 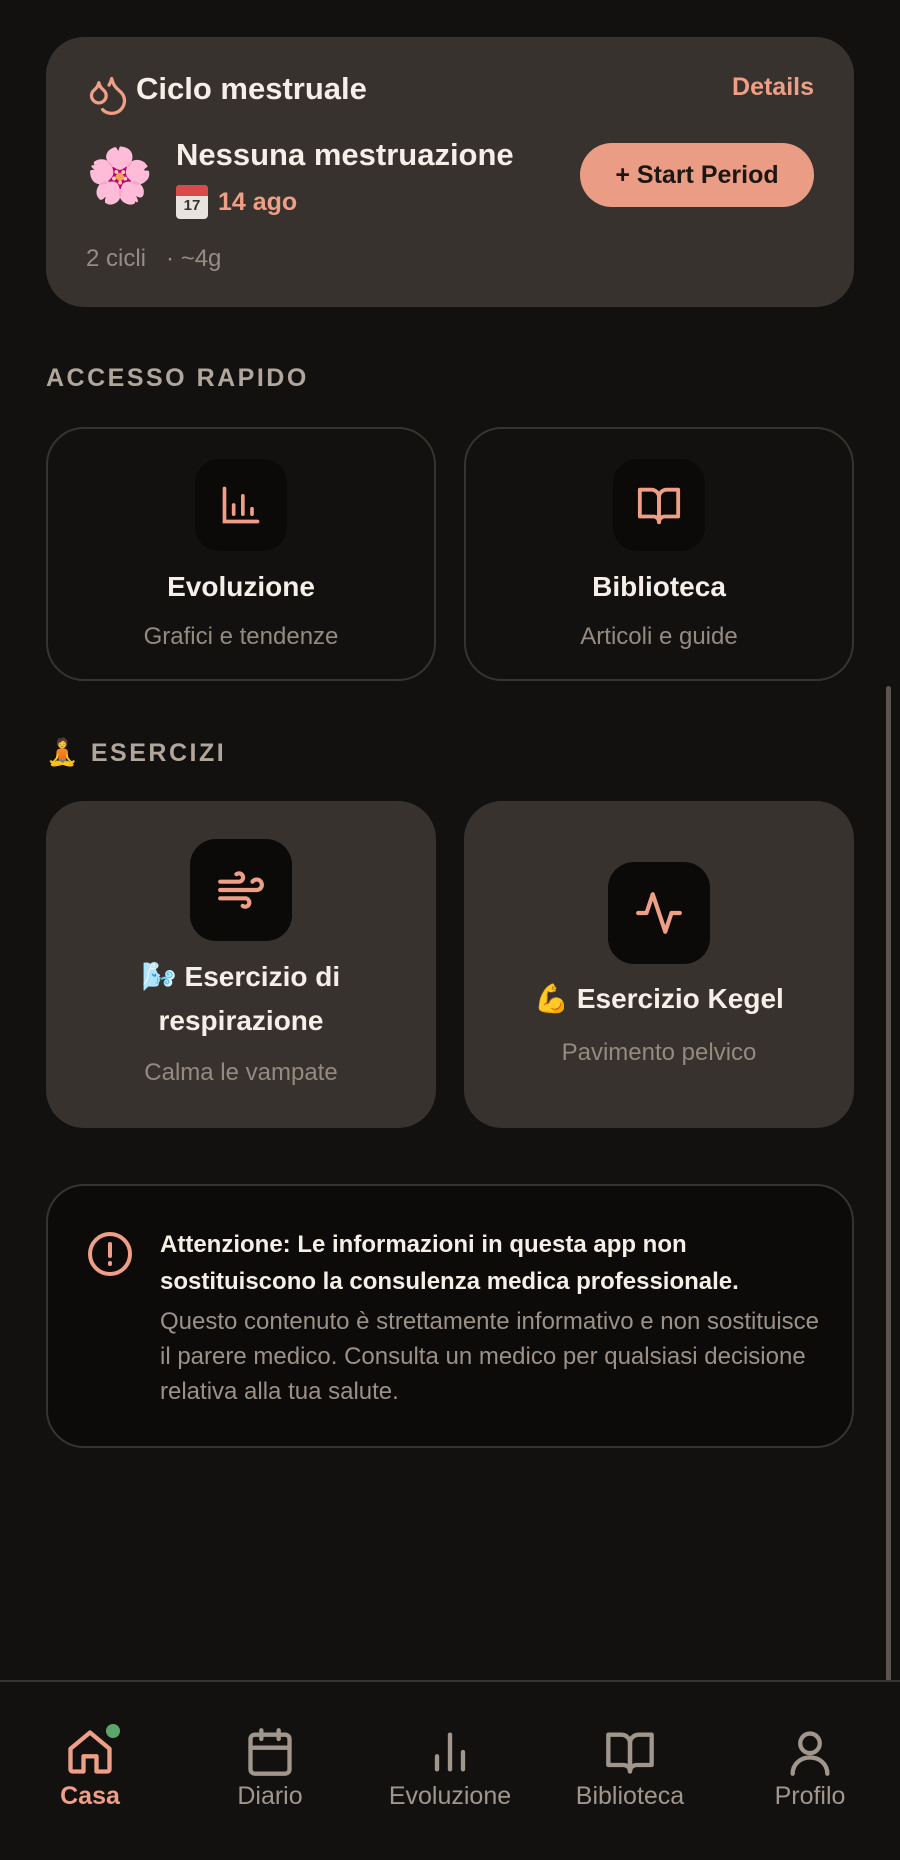 What do you see at coordinates (697, 175) in the screenshot?
I see `start-period-button: + Start Period` at bounding box center [697, 175].